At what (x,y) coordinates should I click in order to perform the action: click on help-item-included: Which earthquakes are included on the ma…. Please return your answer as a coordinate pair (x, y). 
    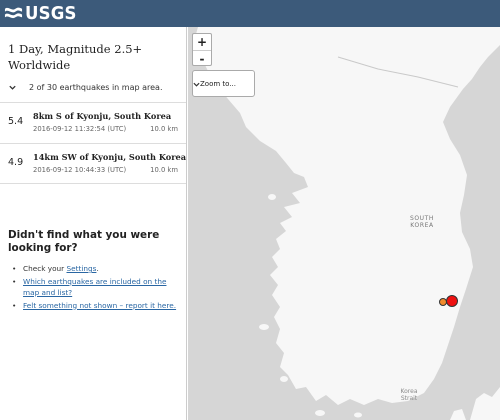
    Looking at the image, I should click on (94, 287).